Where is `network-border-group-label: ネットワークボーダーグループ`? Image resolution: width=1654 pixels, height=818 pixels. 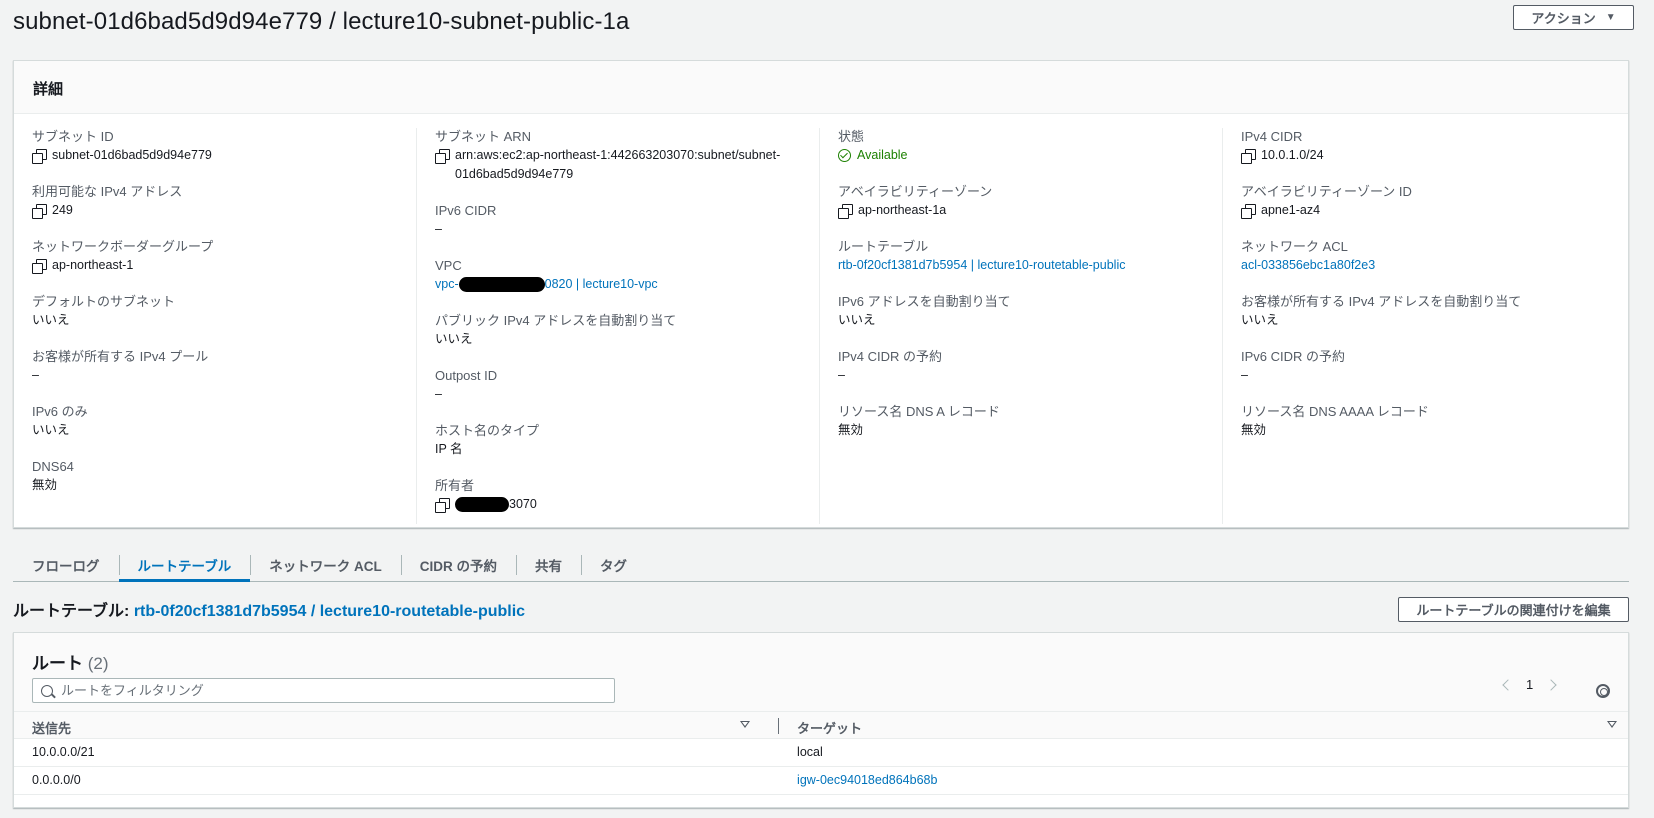
network-border-group-label: ネットワークボーダーグループ is located at coordinates (123, 246).